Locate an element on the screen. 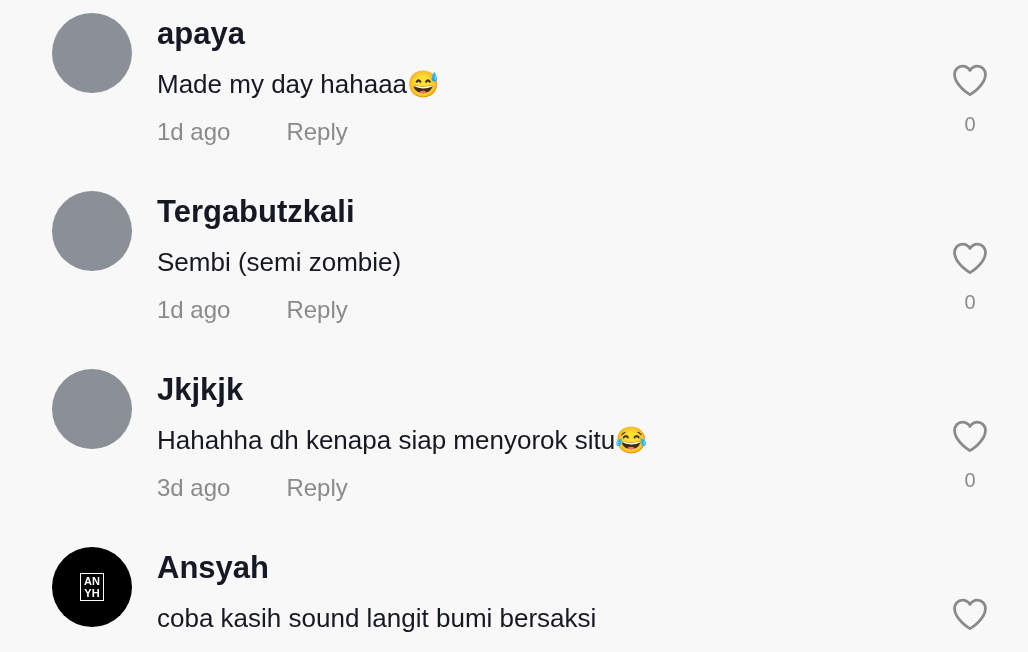 The height and width of the screenshot is (652, 1028). comment-text: Hahahha dh kenapa siap menyorok situ😂 is located at coordinates (403, 440).